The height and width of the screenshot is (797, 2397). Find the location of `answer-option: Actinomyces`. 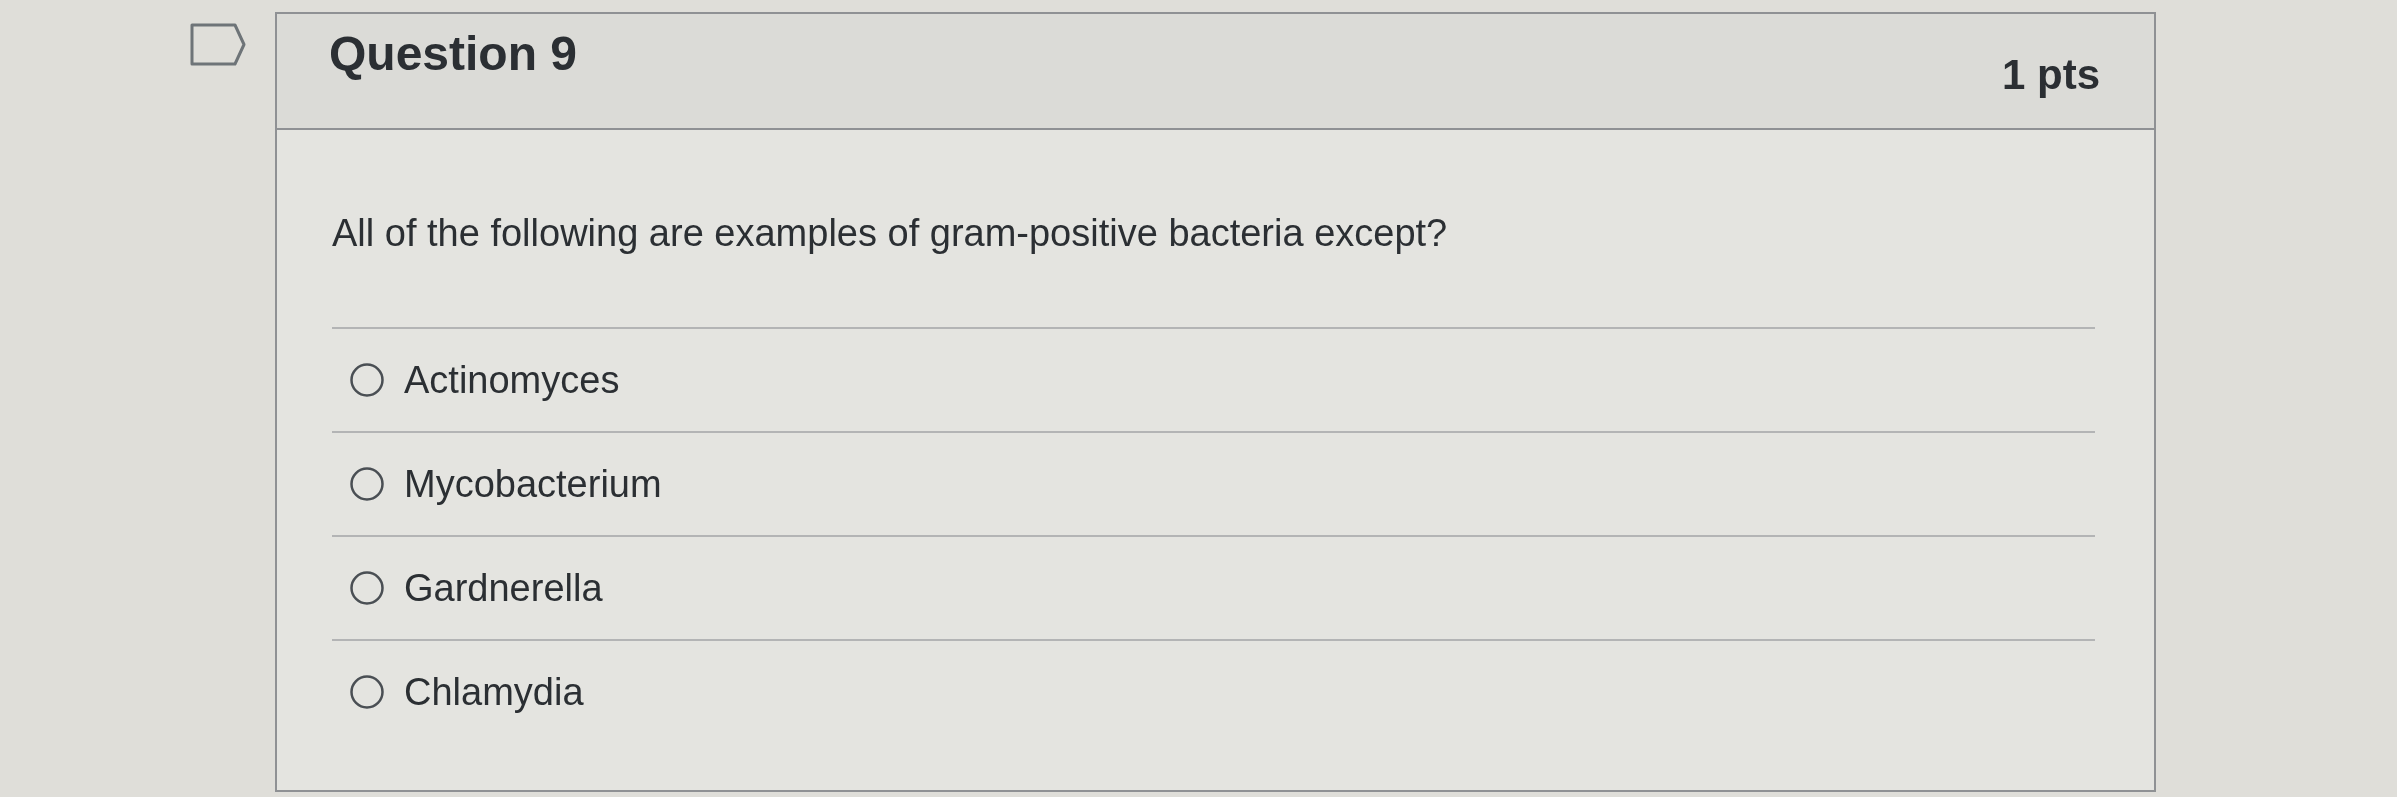

answer-option: Actinomyces is located at coordinates (512, 380).